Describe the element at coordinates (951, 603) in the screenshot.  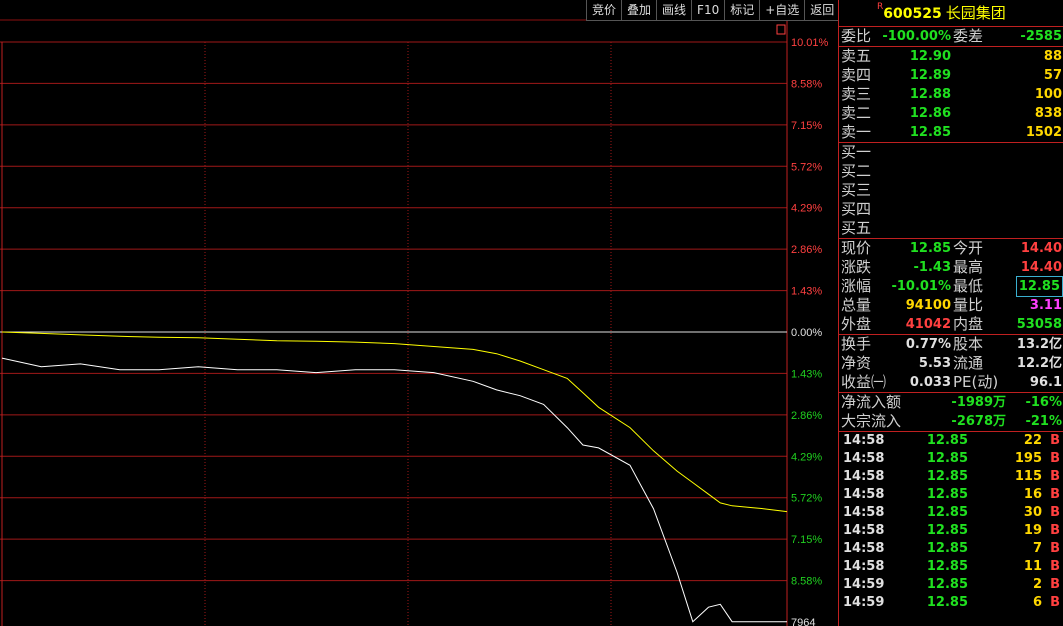
I see `tick-row: 14:59 12.85 6 B` at that location.